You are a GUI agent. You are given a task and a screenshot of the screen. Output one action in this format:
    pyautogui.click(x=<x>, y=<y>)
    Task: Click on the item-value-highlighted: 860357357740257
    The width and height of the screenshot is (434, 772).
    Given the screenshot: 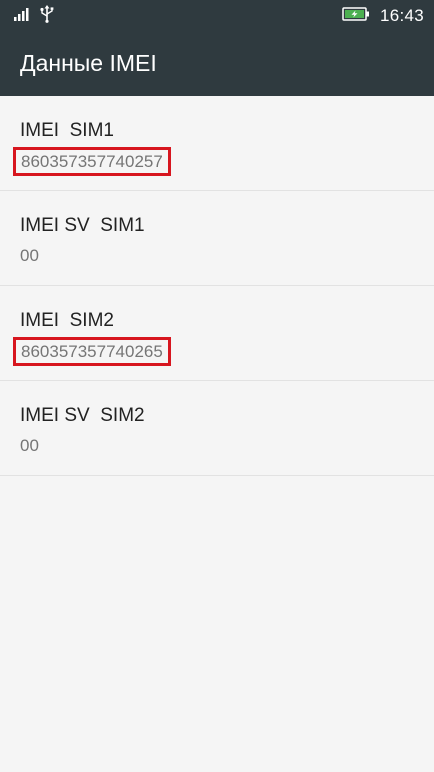 What is the action you would take?
    pyautogui.click(x=92, y=161)
    